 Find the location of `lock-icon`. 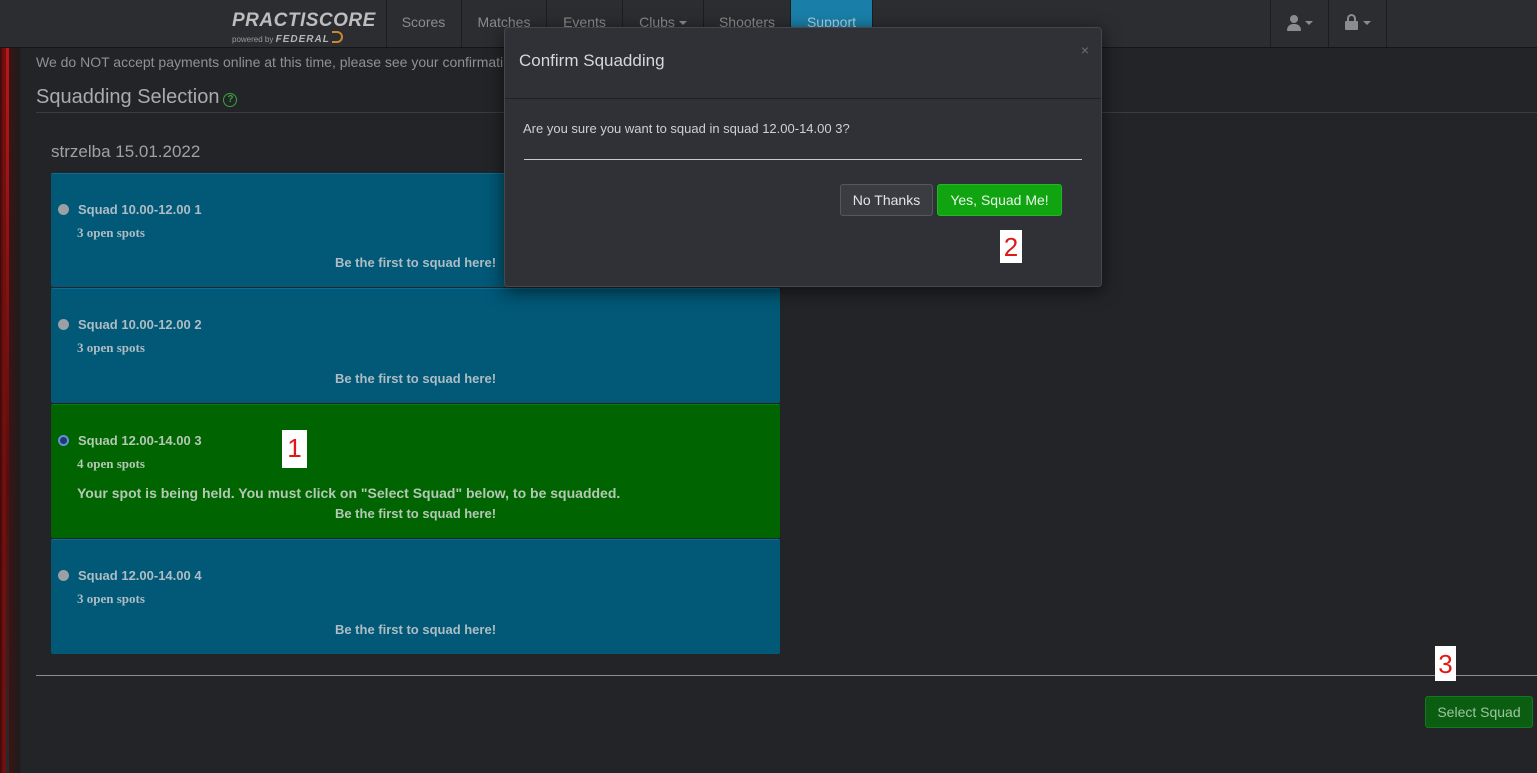

lock-icon is located at coordinates (1351, 22).